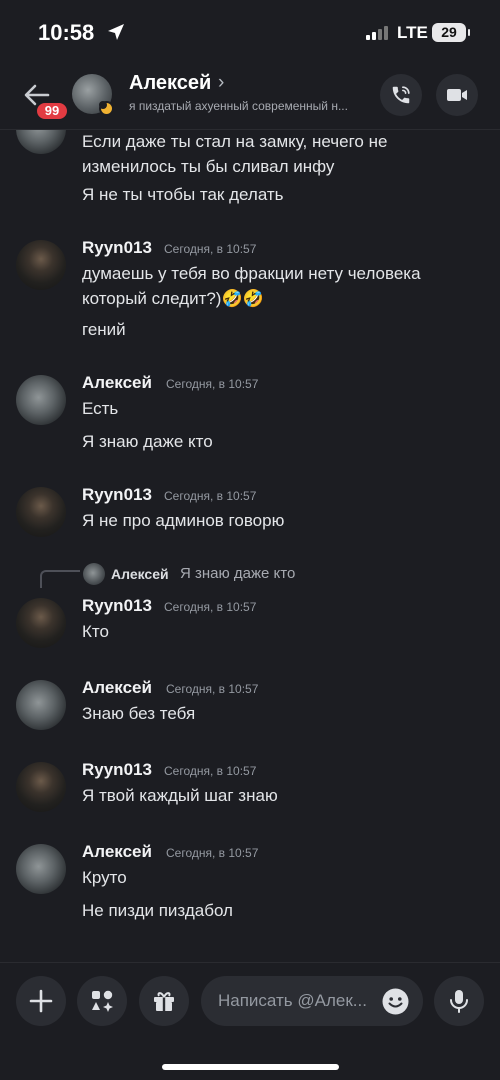 This screenshot has height=1080, width=500. Describe the element at coordinates (95, 631) in the screenshot. I see `message-text: Кто` at that location.